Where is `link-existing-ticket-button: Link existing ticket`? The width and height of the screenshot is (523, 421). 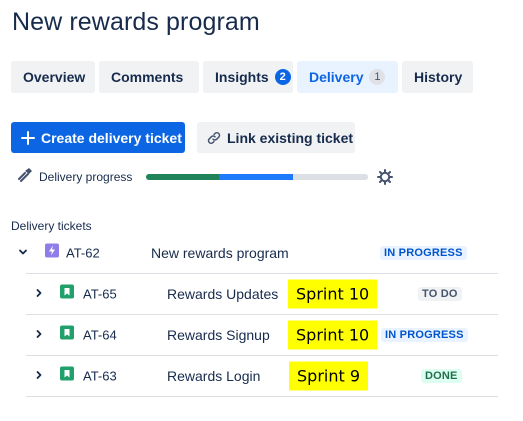
link-existing-ticket-button: Link existing ticket is located at coordinates (276, 137).